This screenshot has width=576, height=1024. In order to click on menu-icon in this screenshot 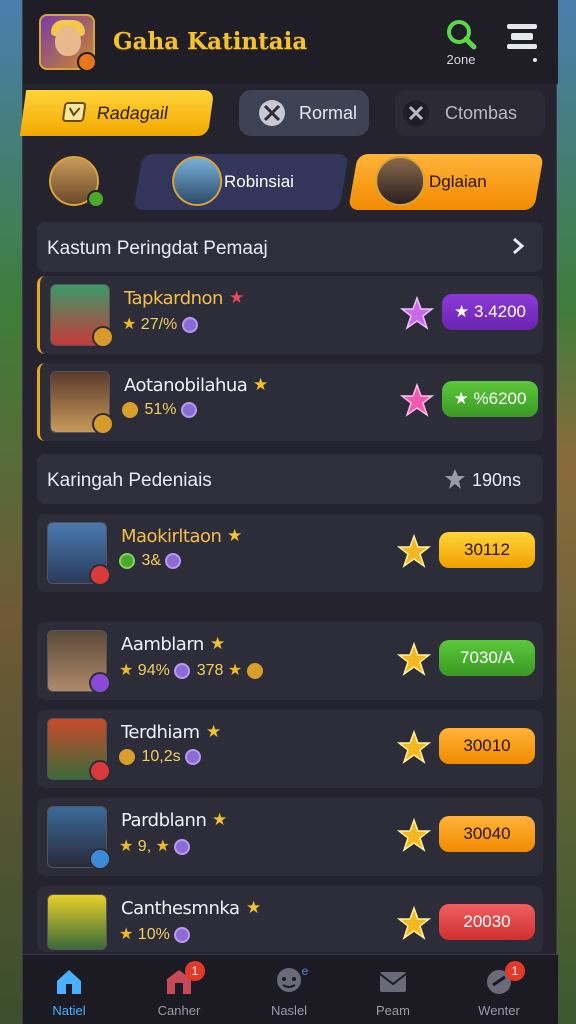, I will do `click(522, 43)`.